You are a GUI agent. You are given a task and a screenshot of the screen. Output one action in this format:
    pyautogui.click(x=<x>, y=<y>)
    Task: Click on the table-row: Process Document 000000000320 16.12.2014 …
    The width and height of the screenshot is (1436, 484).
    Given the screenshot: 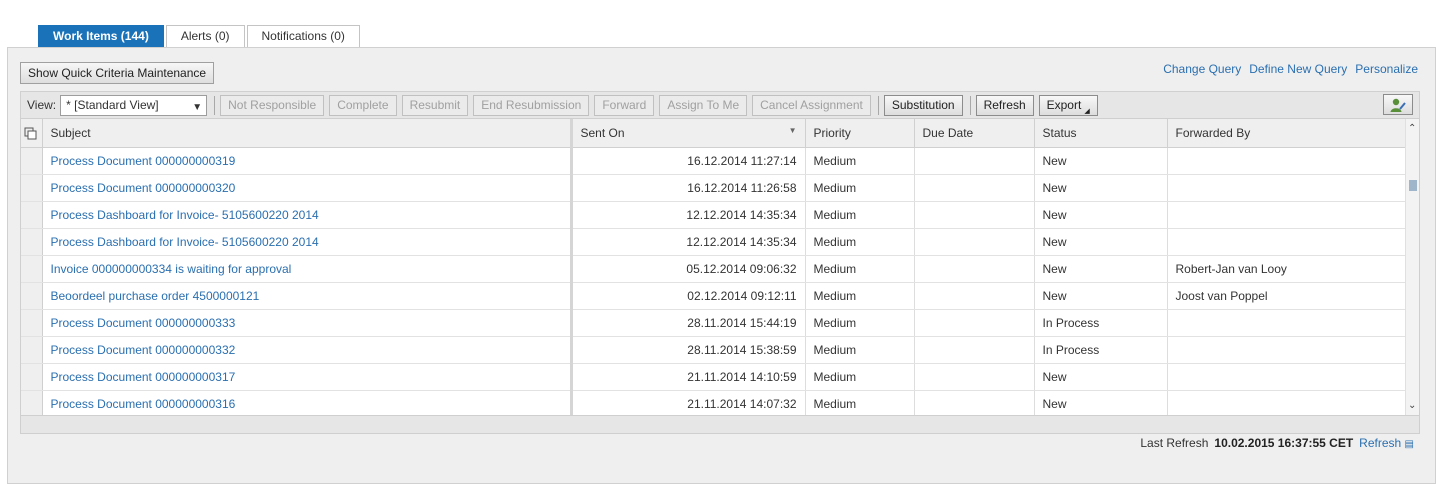 What is the action you would take?
    pyautogui.click(x=714, y=188)
    